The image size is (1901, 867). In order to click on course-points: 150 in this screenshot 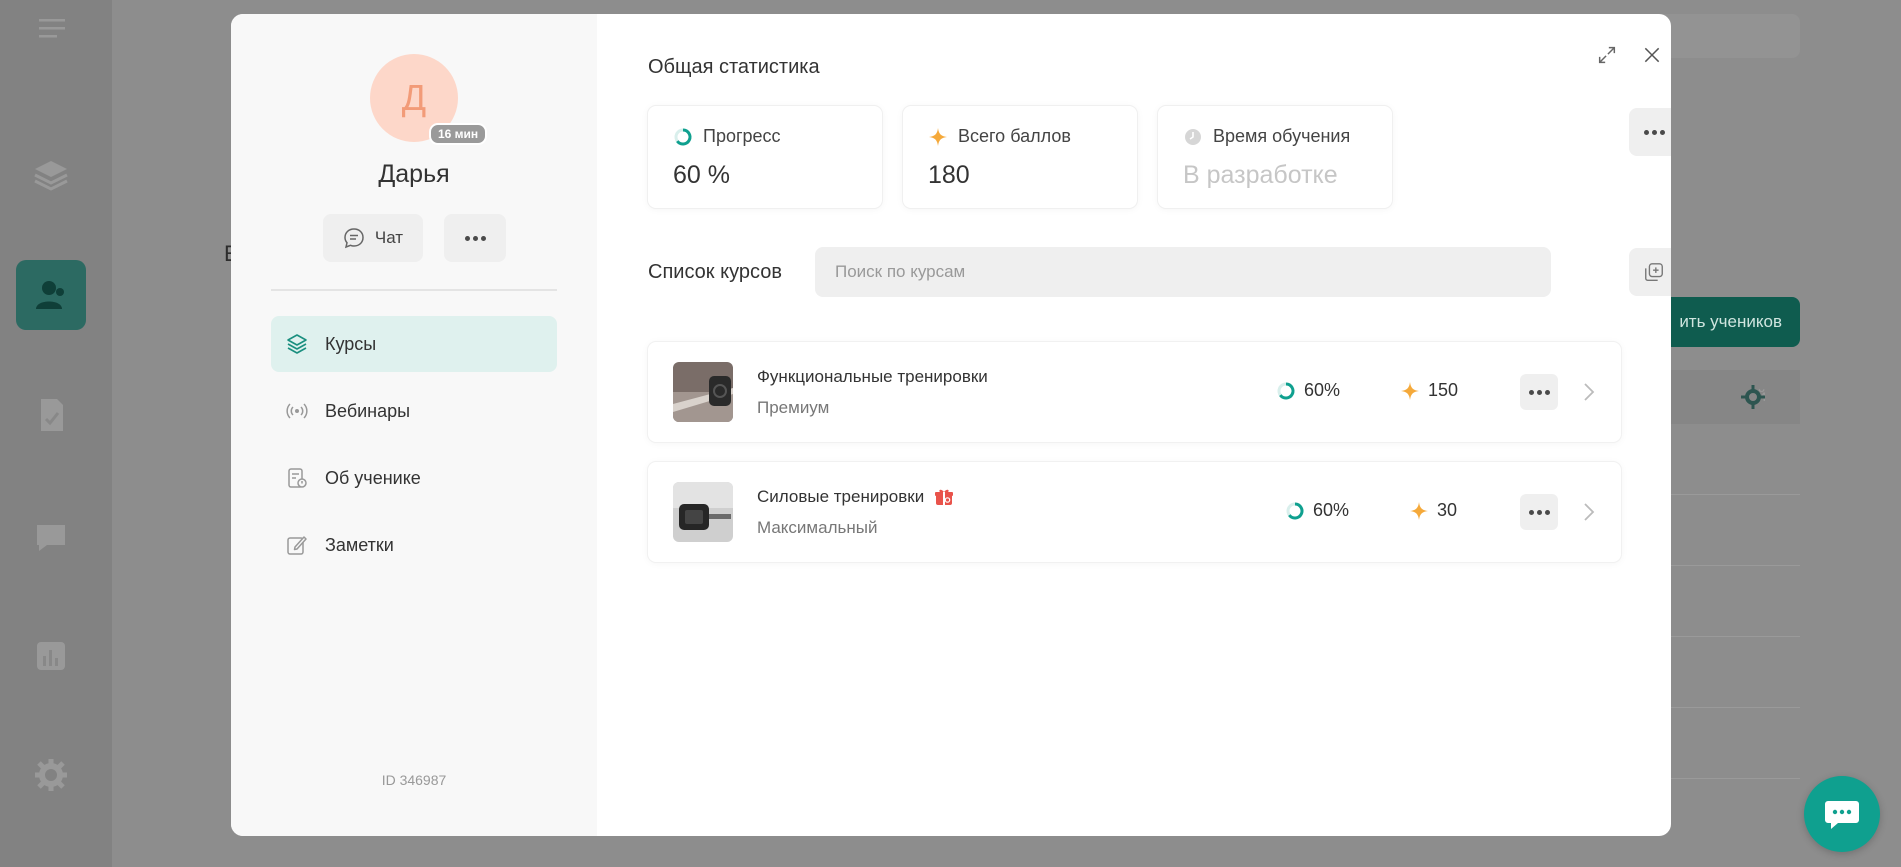, I will do `click(1429, 390)`.